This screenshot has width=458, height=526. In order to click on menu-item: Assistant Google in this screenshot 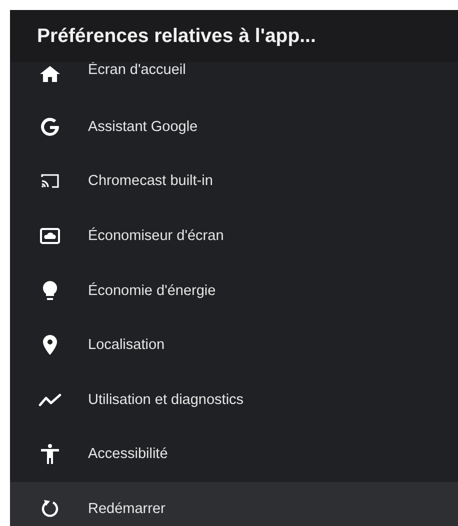, I will do `click(234, 127)`.